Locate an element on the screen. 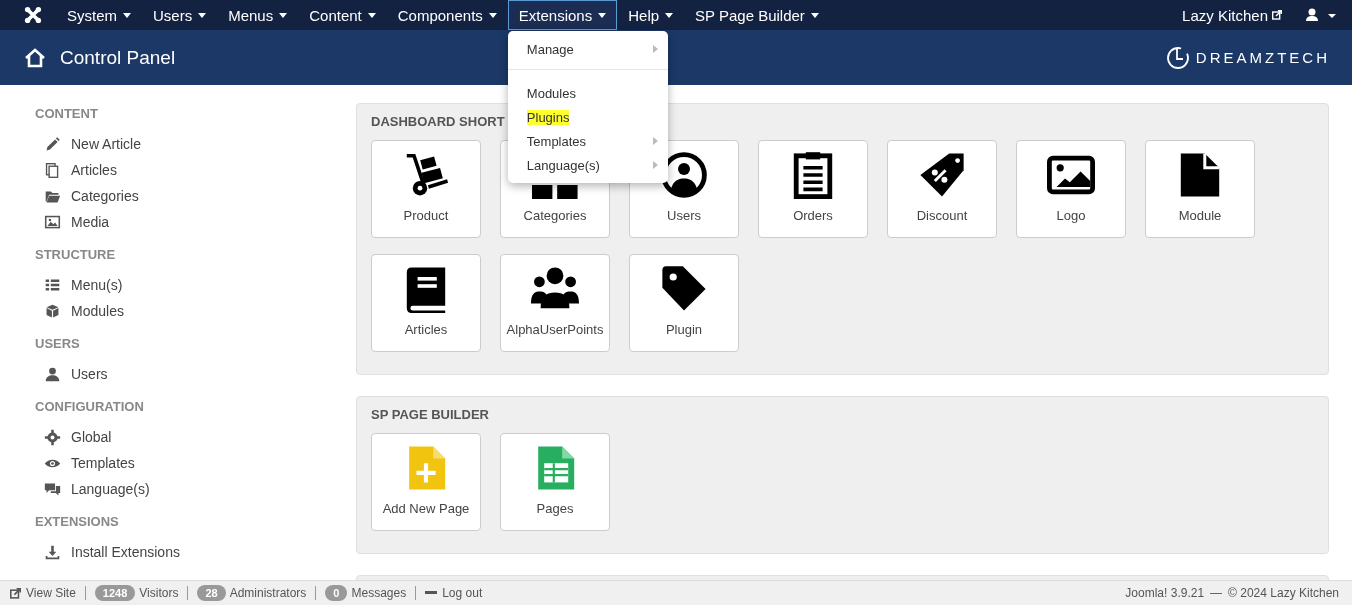  nav-menu-item: System is located at coordinates (99, 15).